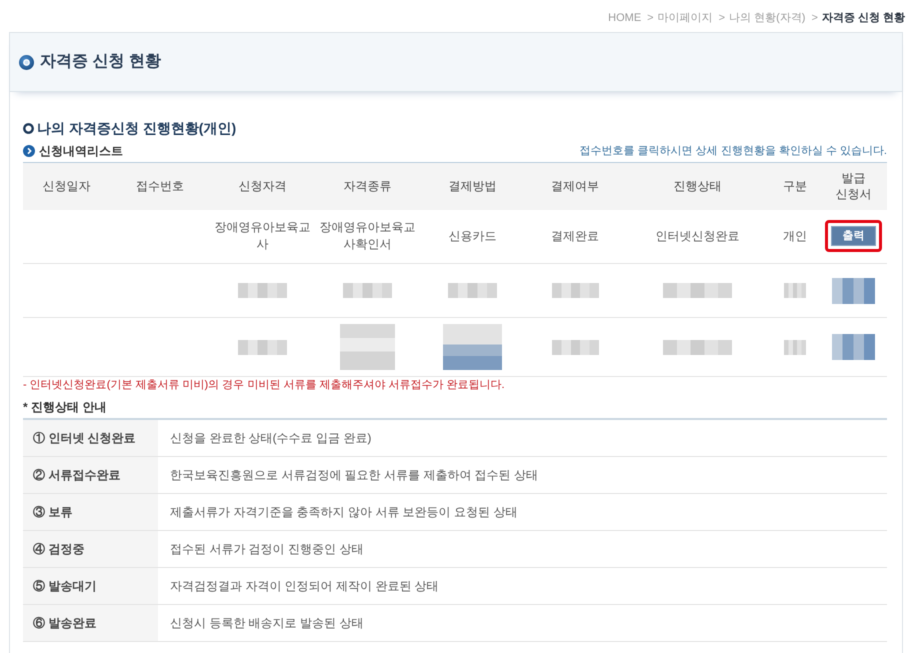 This screenshot has width=908, height=653. What do you see at coordinates (90, 474) in the screenshot?
I see `status-label: ② 서류접수완료` at bounding box center [90, 474].